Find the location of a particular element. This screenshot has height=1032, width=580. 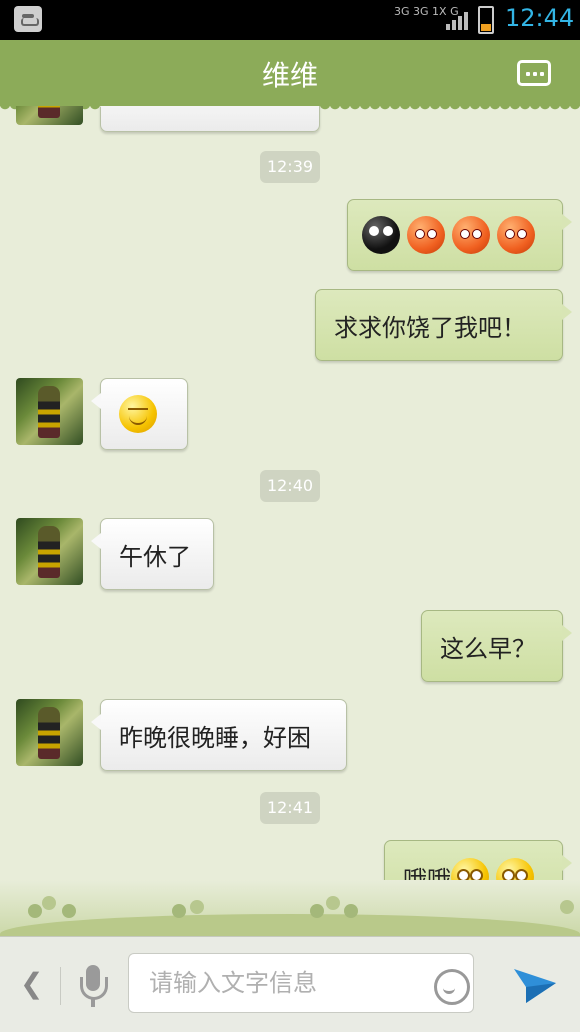

message-bubble-outgoing: 这么早？ is located at coordinates (496, 646).